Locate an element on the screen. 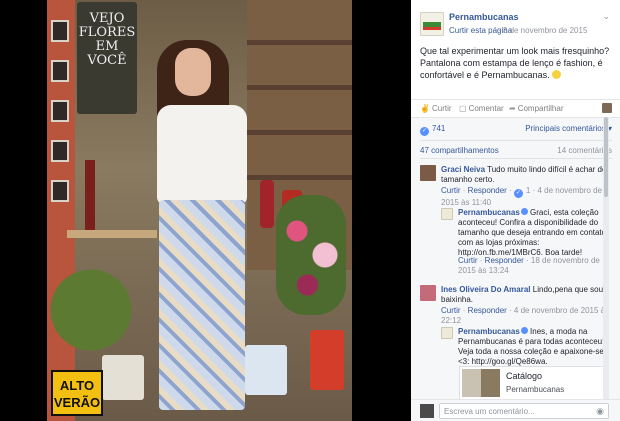  actor-avatar is located at coordinates (607, 108).